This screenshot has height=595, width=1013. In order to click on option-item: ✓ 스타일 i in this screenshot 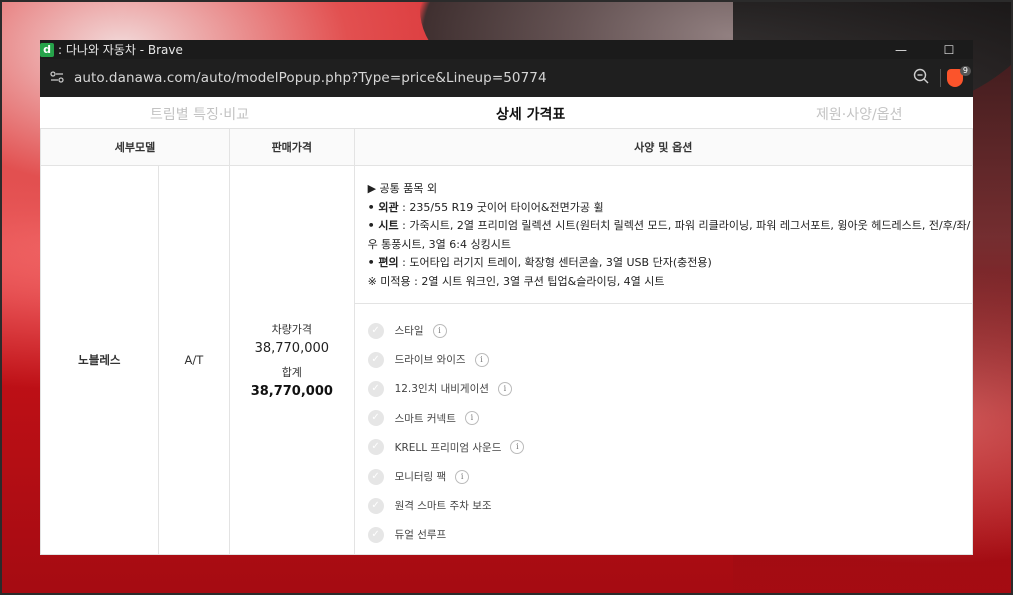, I will do `click(669, 330)`.